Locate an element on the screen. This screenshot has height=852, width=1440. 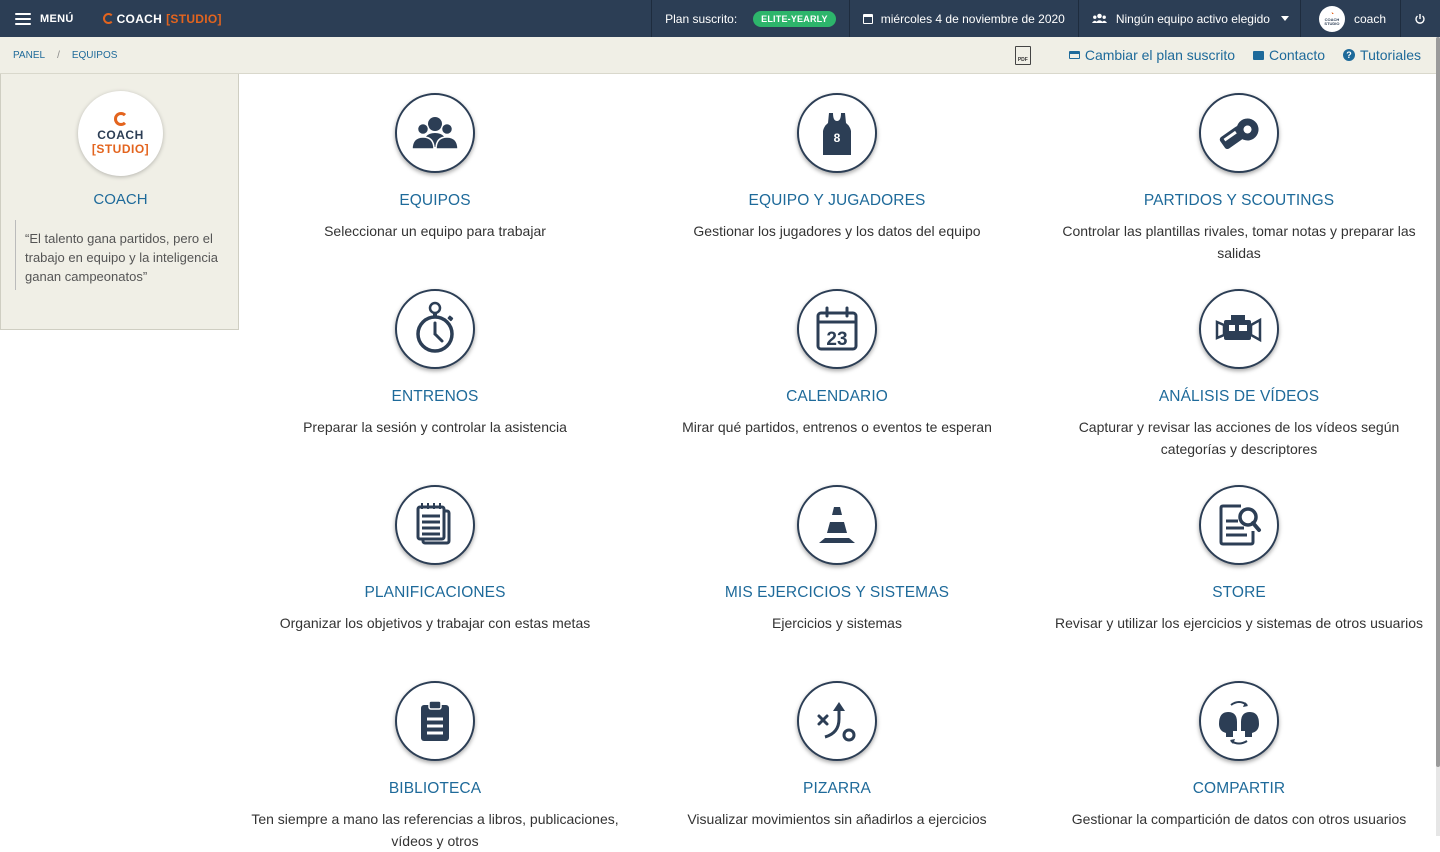
tile-description: Ejercicios y sistemas is located at coordinates (837, 623).